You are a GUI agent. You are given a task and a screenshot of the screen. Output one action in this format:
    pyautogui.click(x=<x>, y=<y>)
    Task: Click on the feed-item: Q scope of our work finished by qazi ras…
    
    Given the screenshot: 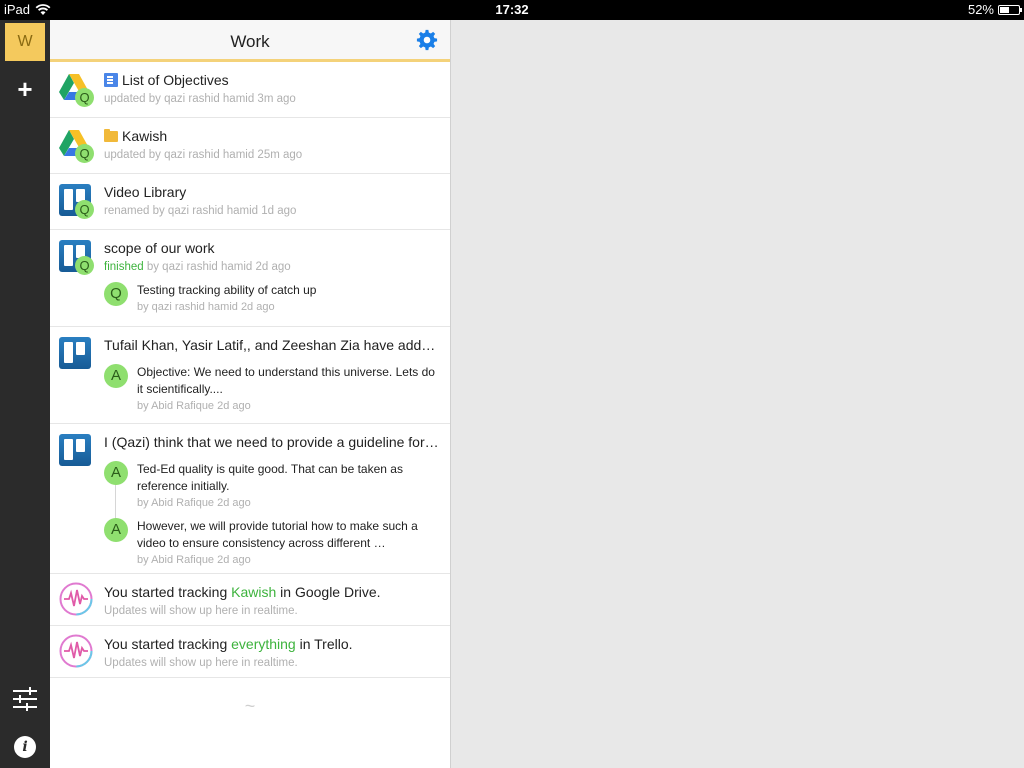 What is the action you would take?
    pyautogui.click(x=250, y=278)
    